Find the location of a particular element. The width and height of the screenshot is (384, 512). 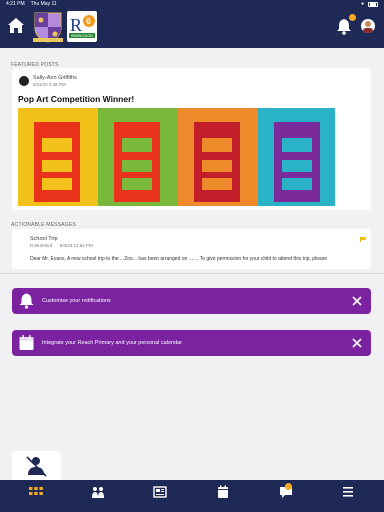

do-not-disturb-button is located at coordinates (36, 466).